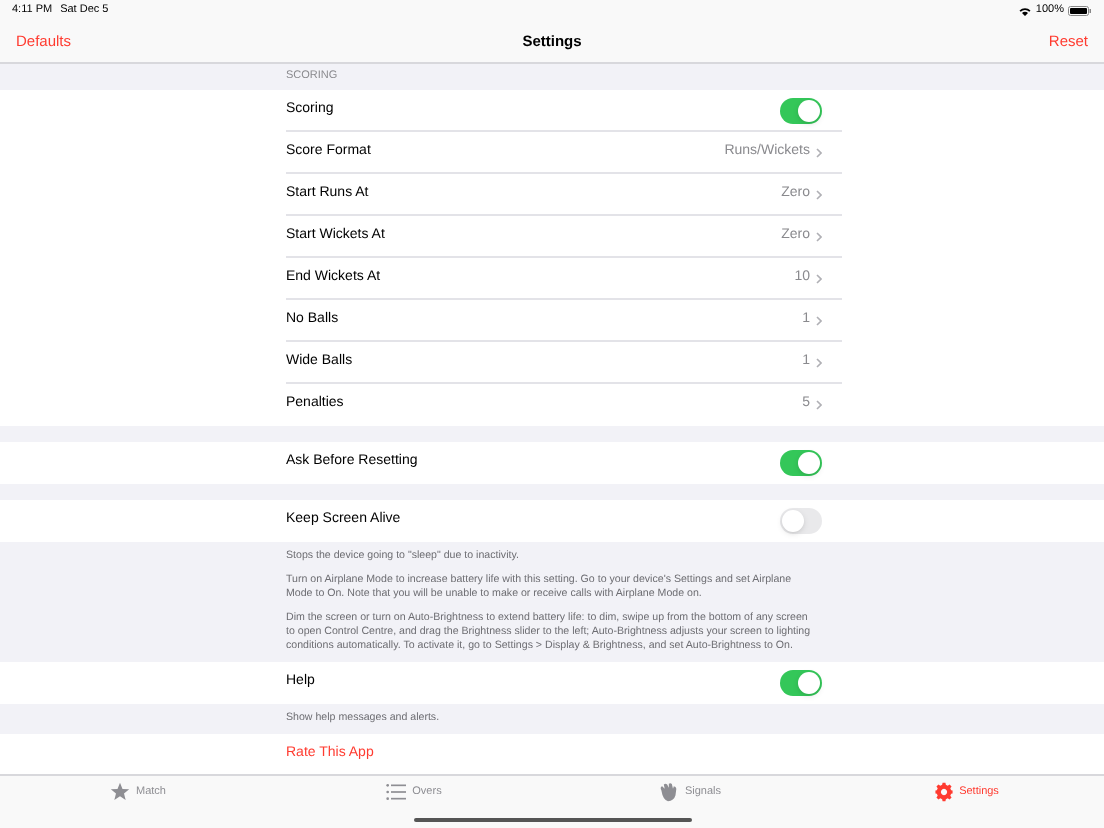 This screenshot has width=1104, height=828. What do you see at coordinates (943, 792) in the screenshot?
I see `settings-icon` at bounding box center [943, 792].